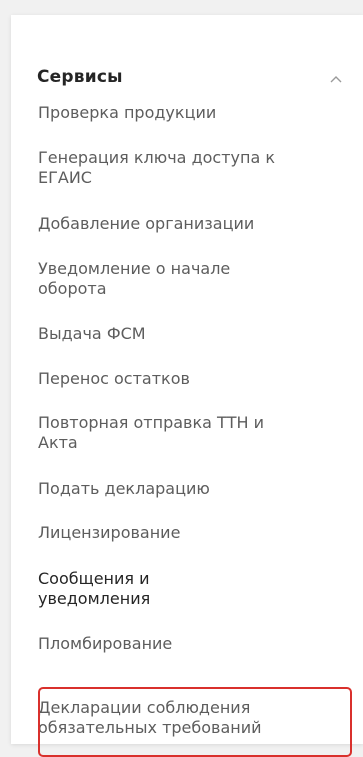  I want to click on menu-item-label: Подать декларацию, so click(124, 488).